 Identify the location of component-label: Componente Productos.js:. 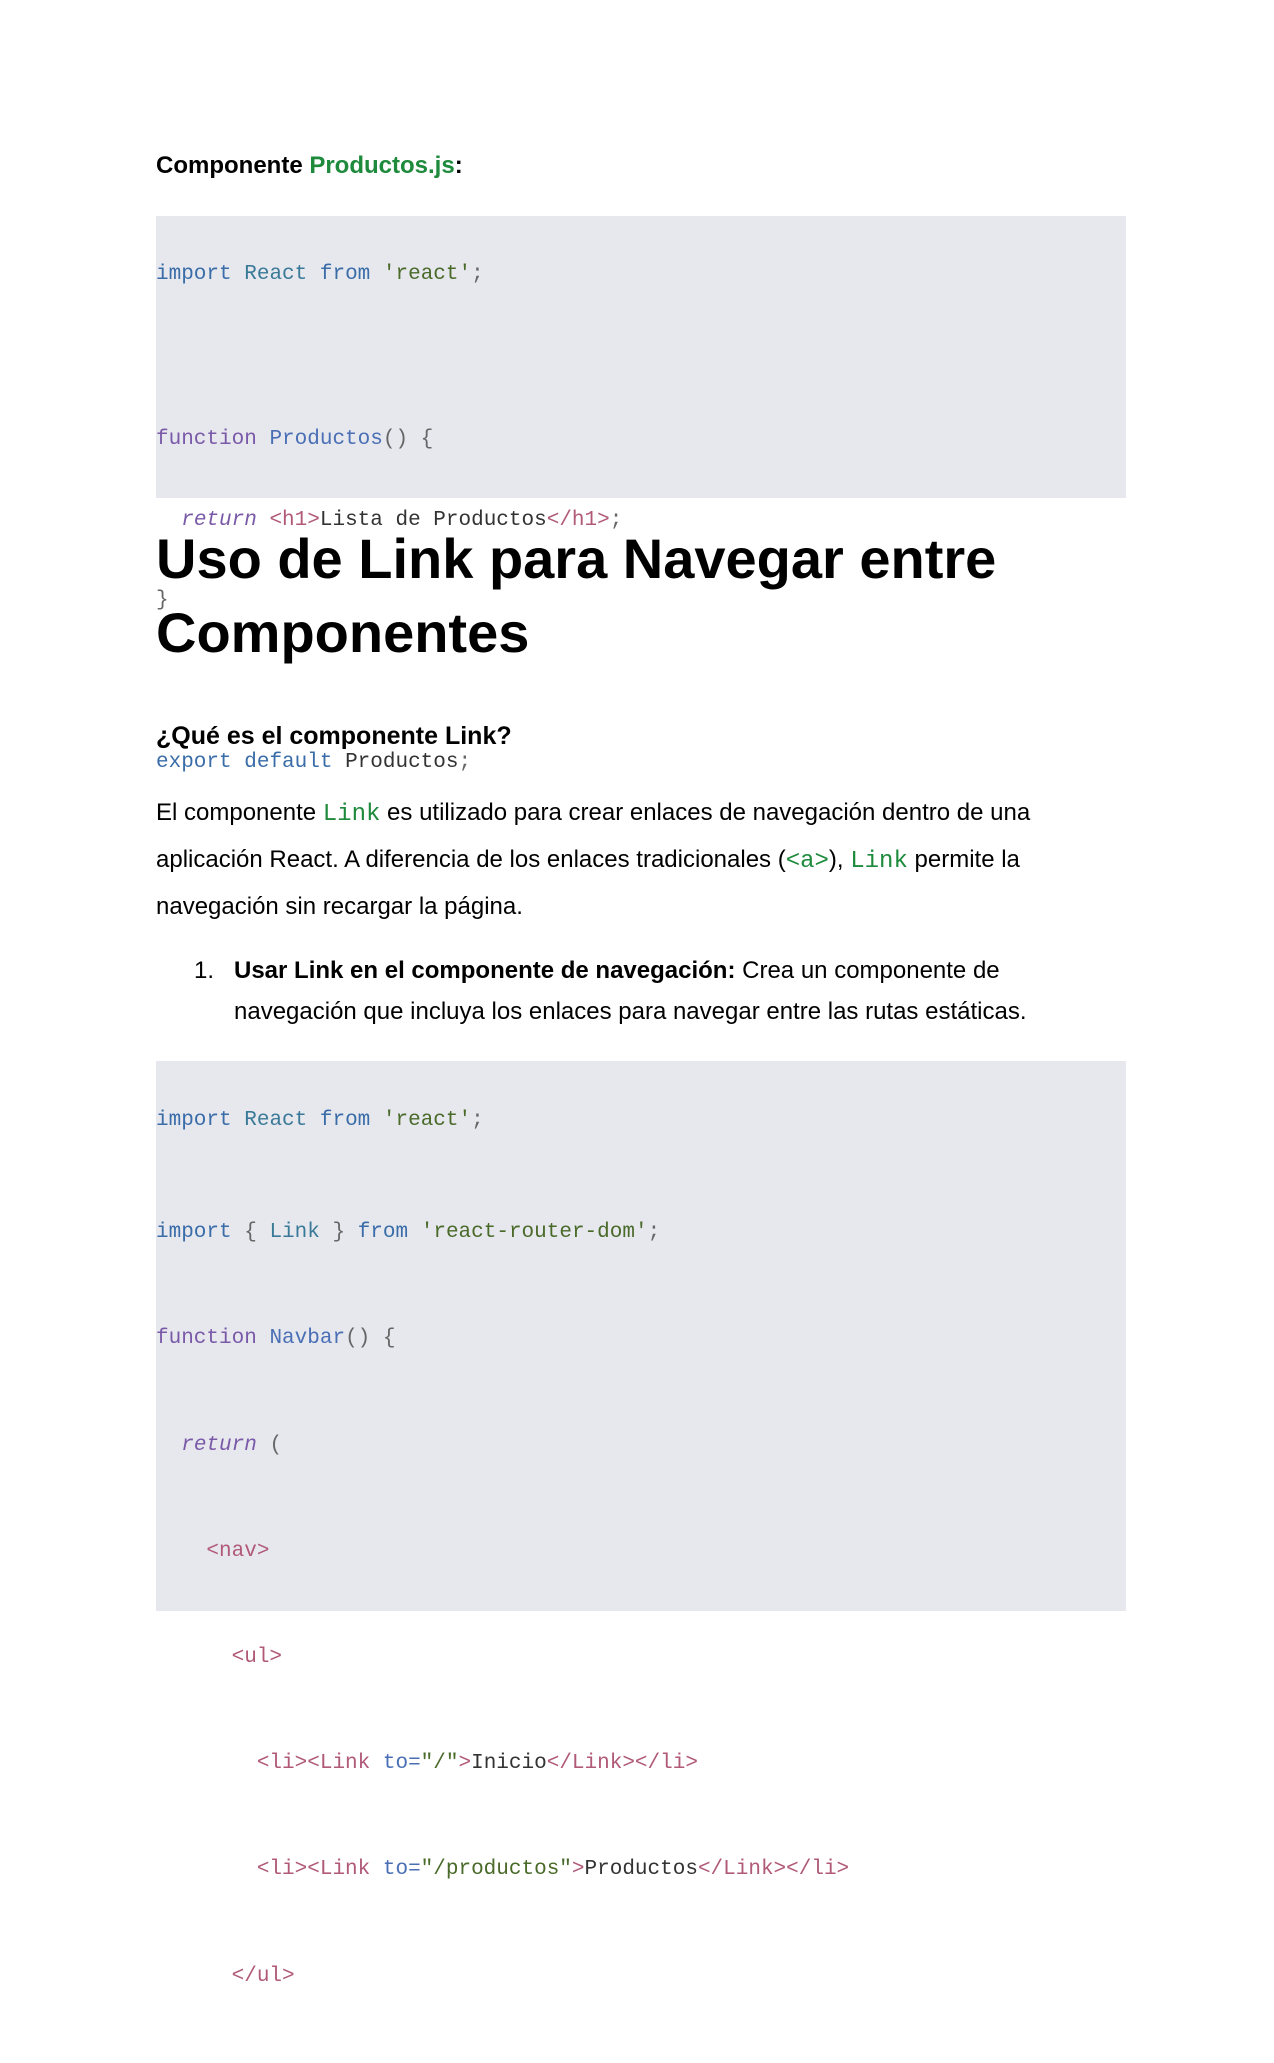
(309, 166).